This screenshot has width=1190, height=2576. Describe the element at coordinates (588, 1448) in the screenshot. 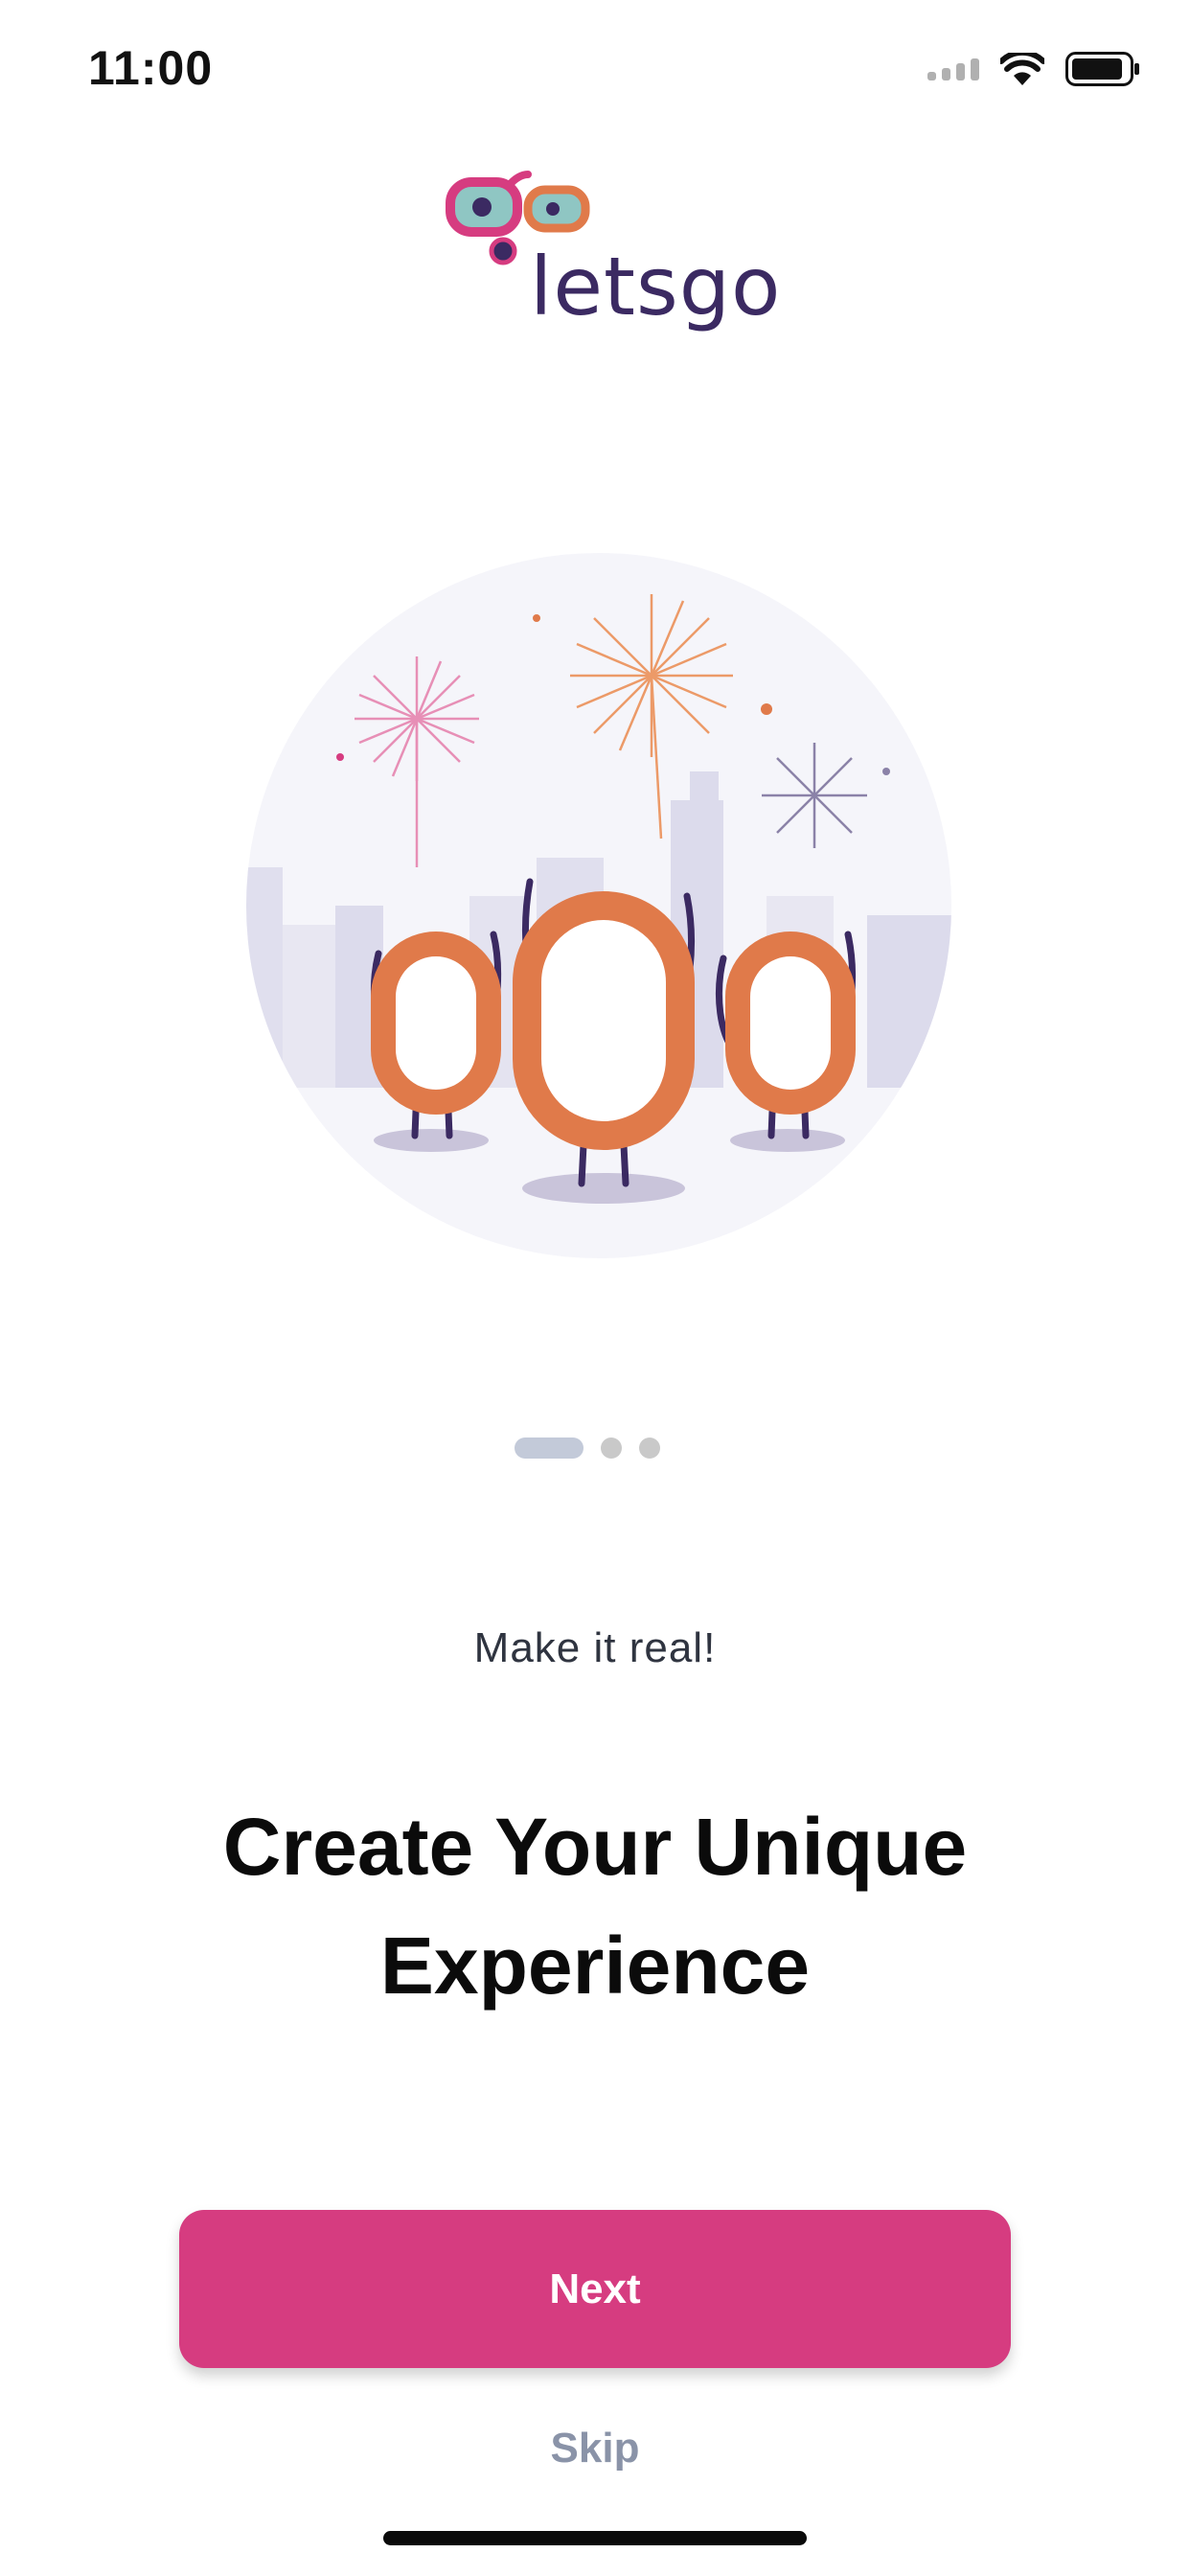

I see `page-indicator` at that location.